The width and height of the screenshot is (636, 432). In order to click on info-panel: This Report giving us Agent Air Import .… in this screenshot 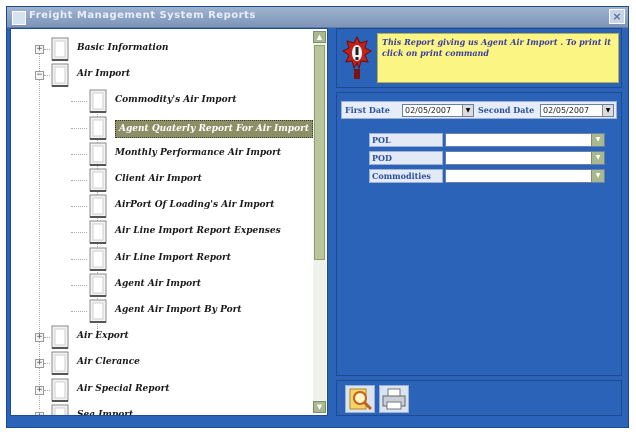, I will do `click(479, 58)`.